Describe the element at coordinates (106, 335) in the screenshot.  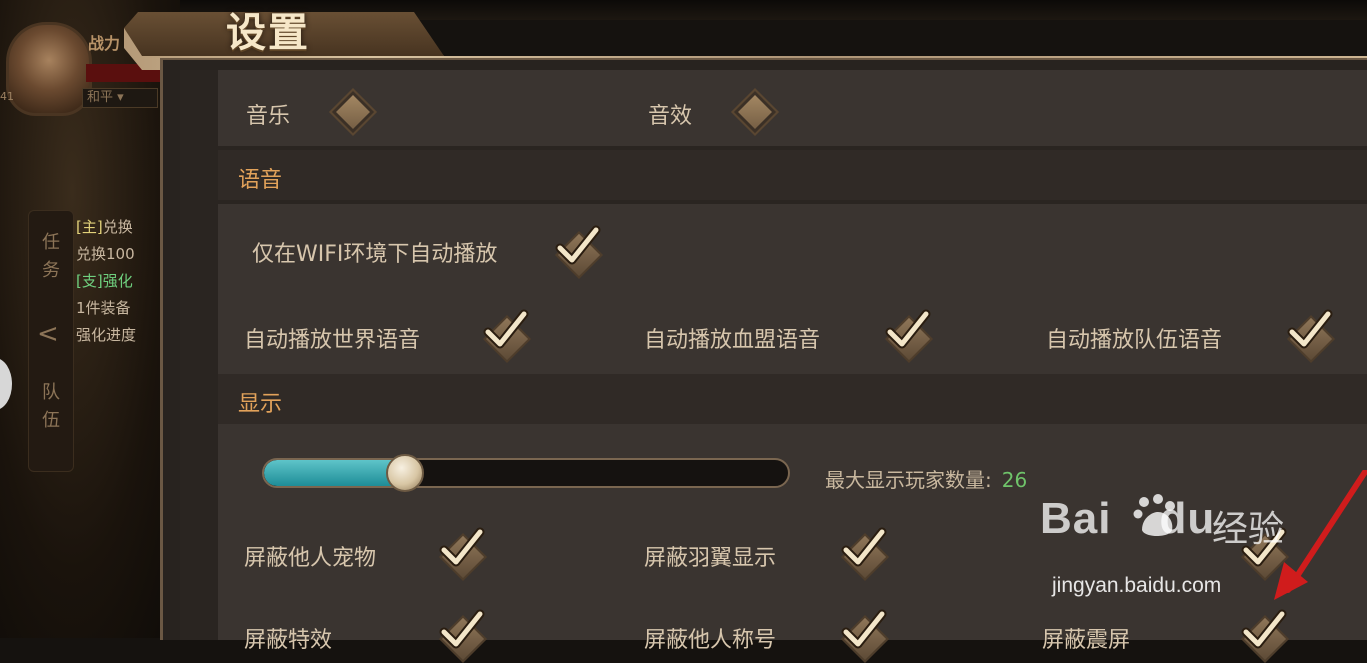
I see `quest-line: 强化进度` at that location.